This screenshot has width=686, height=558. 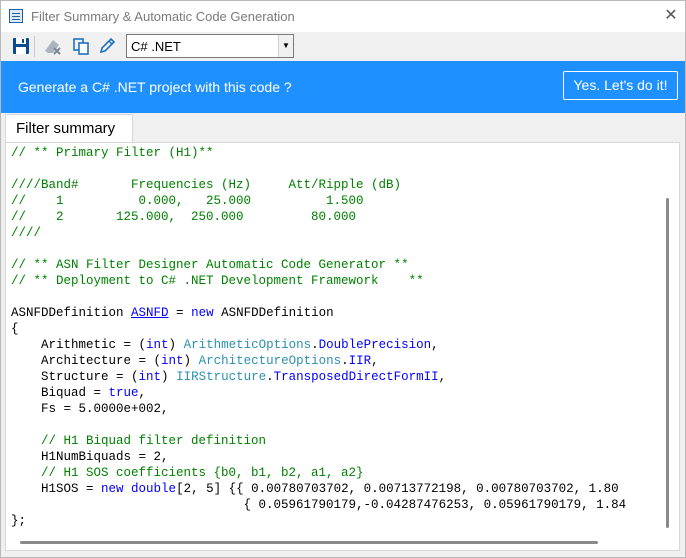 What do you see at coordinates (154, 489) in the screenshot?
I see `code-token: double` at bounding box center [154, 489].